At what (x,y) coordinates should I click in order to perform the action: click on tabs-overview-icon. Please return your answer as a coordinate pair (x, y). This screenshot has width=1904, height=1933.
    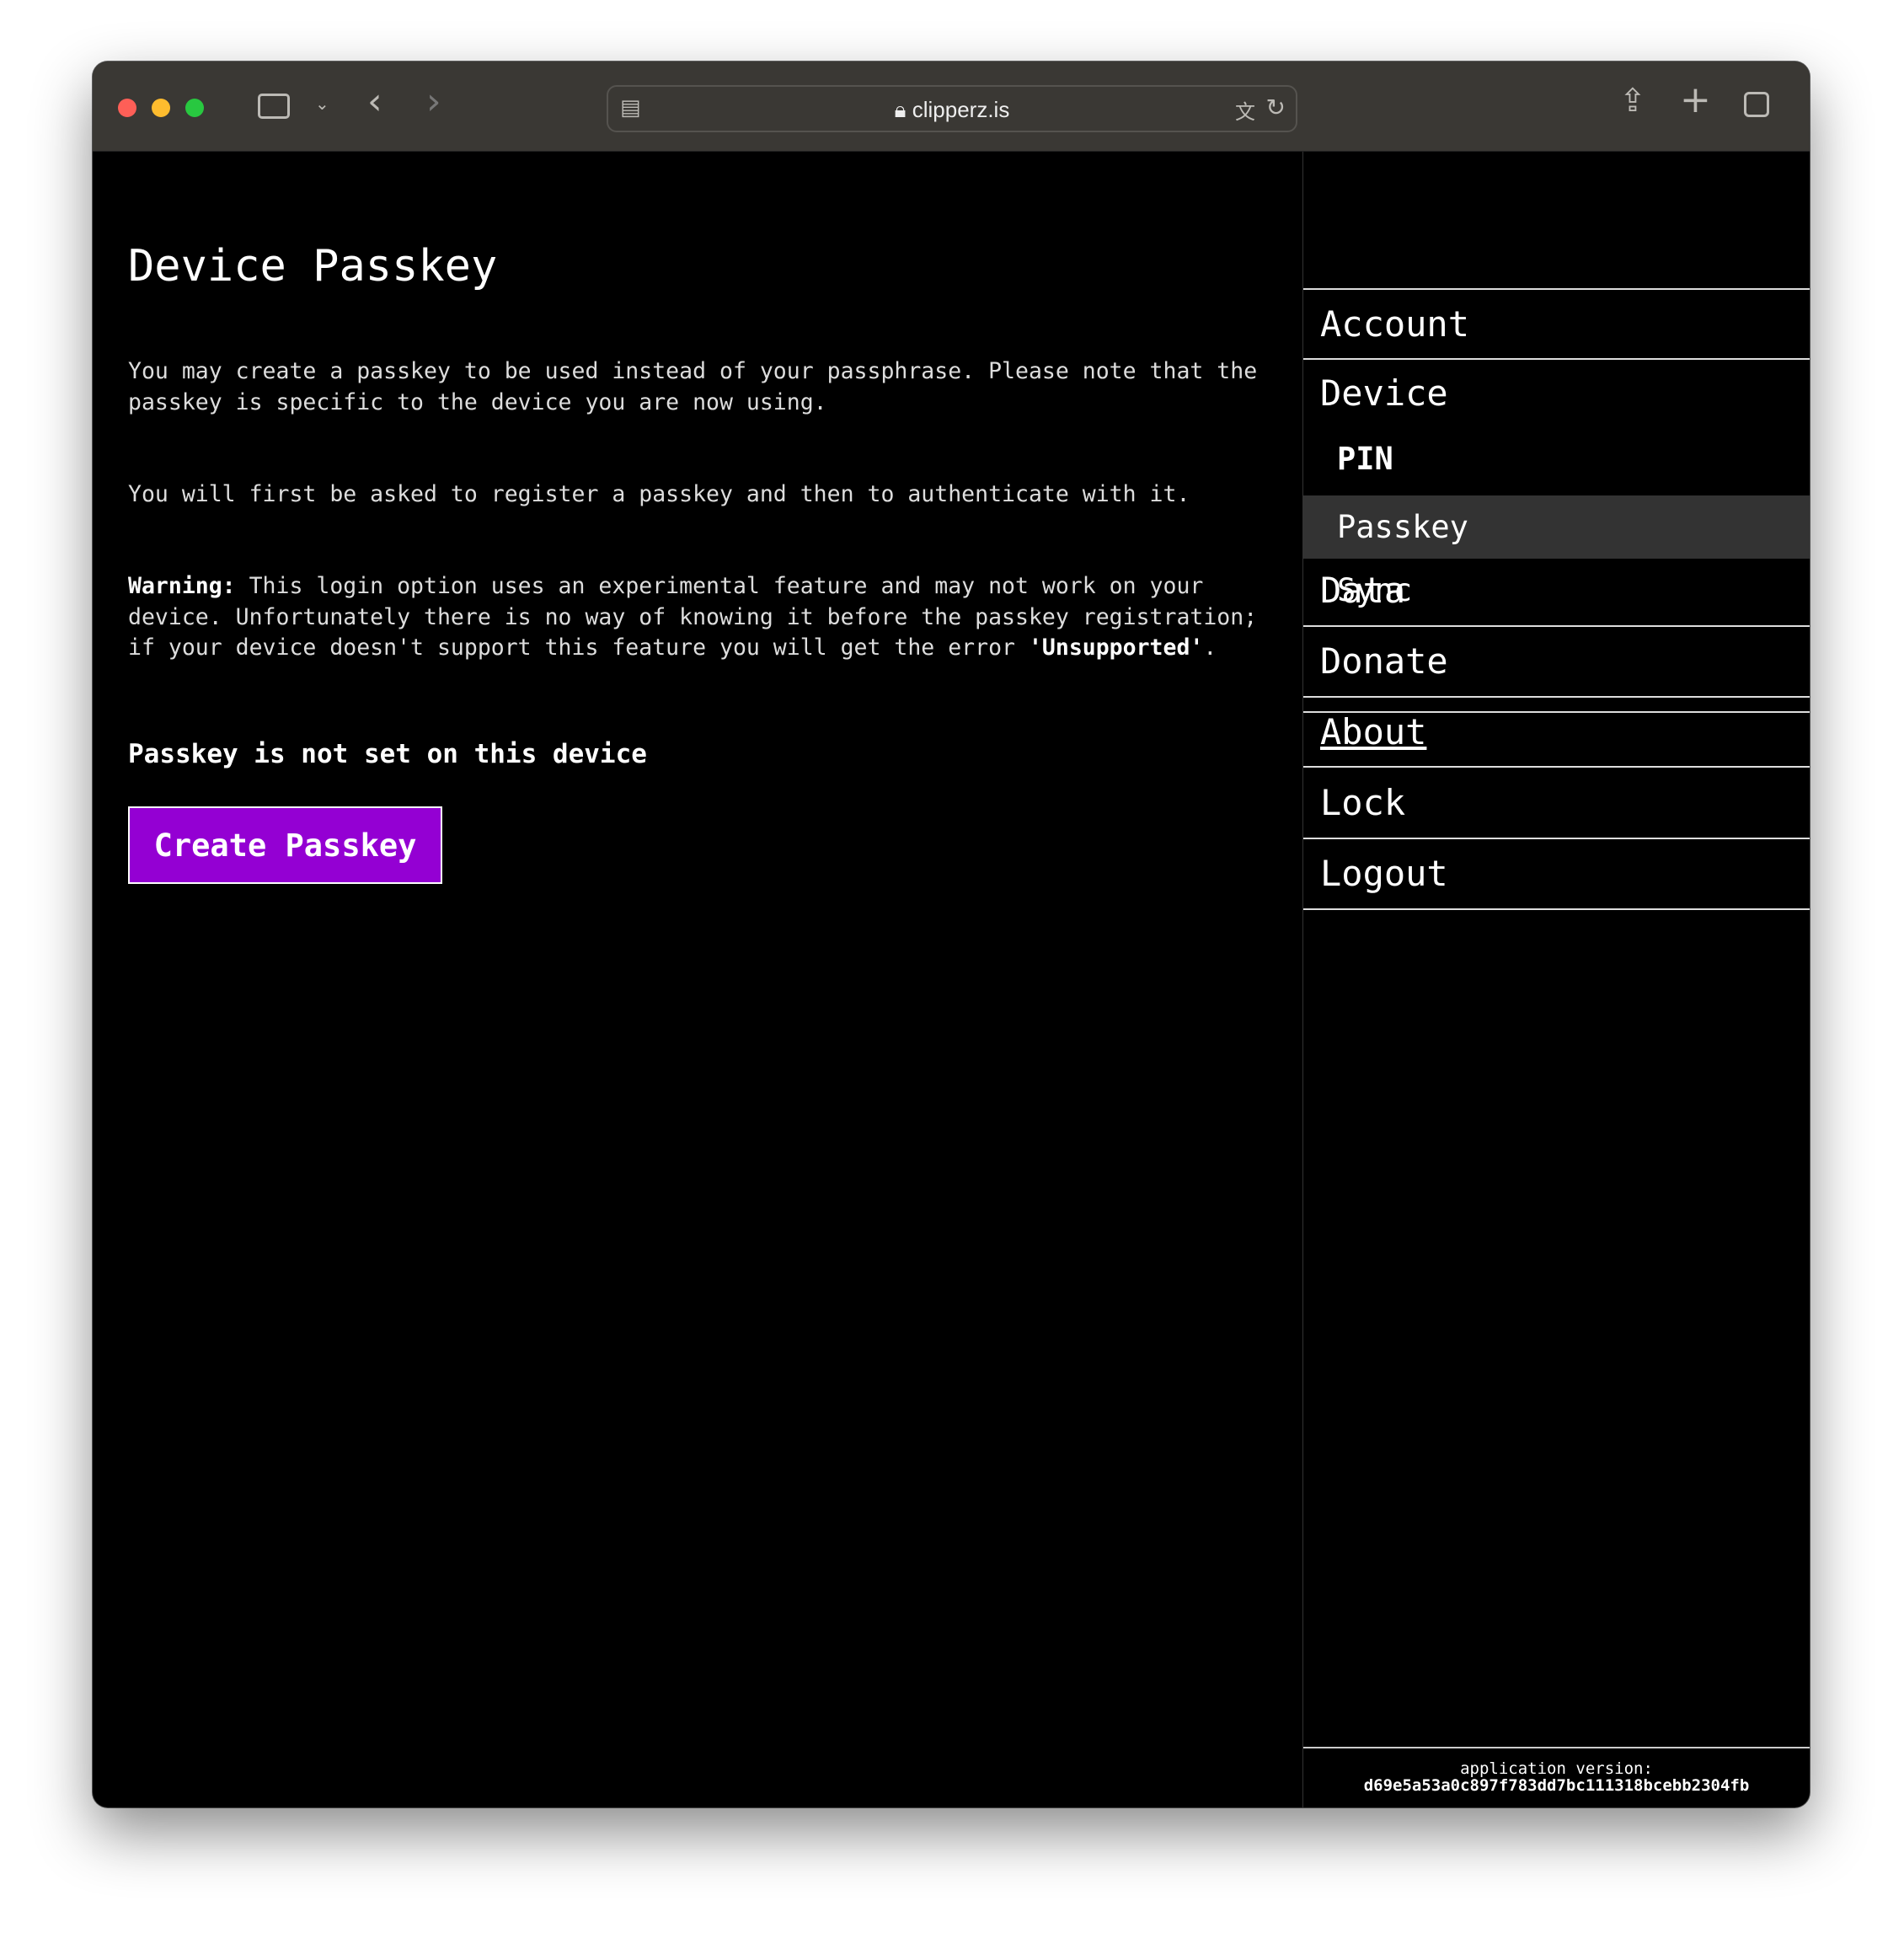
    Looking at the image, I should click on (1756, 104).